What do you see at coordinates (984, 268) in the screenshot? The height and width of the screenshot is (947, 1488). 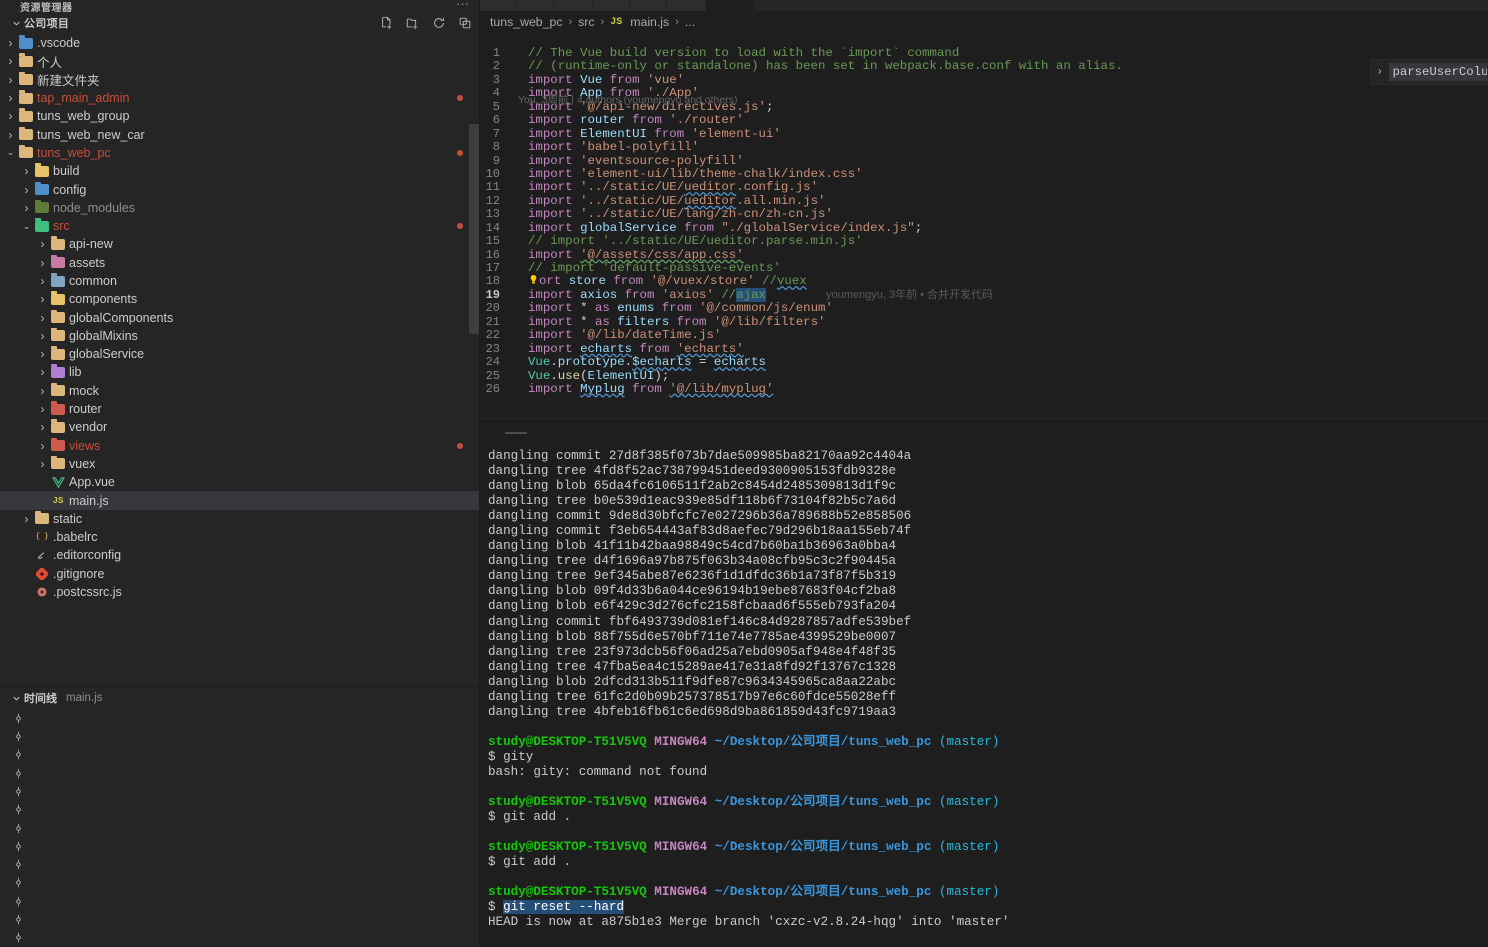 I see `code-line: 17 // import 'default-passive-events'` at bounding box center [984, 268].